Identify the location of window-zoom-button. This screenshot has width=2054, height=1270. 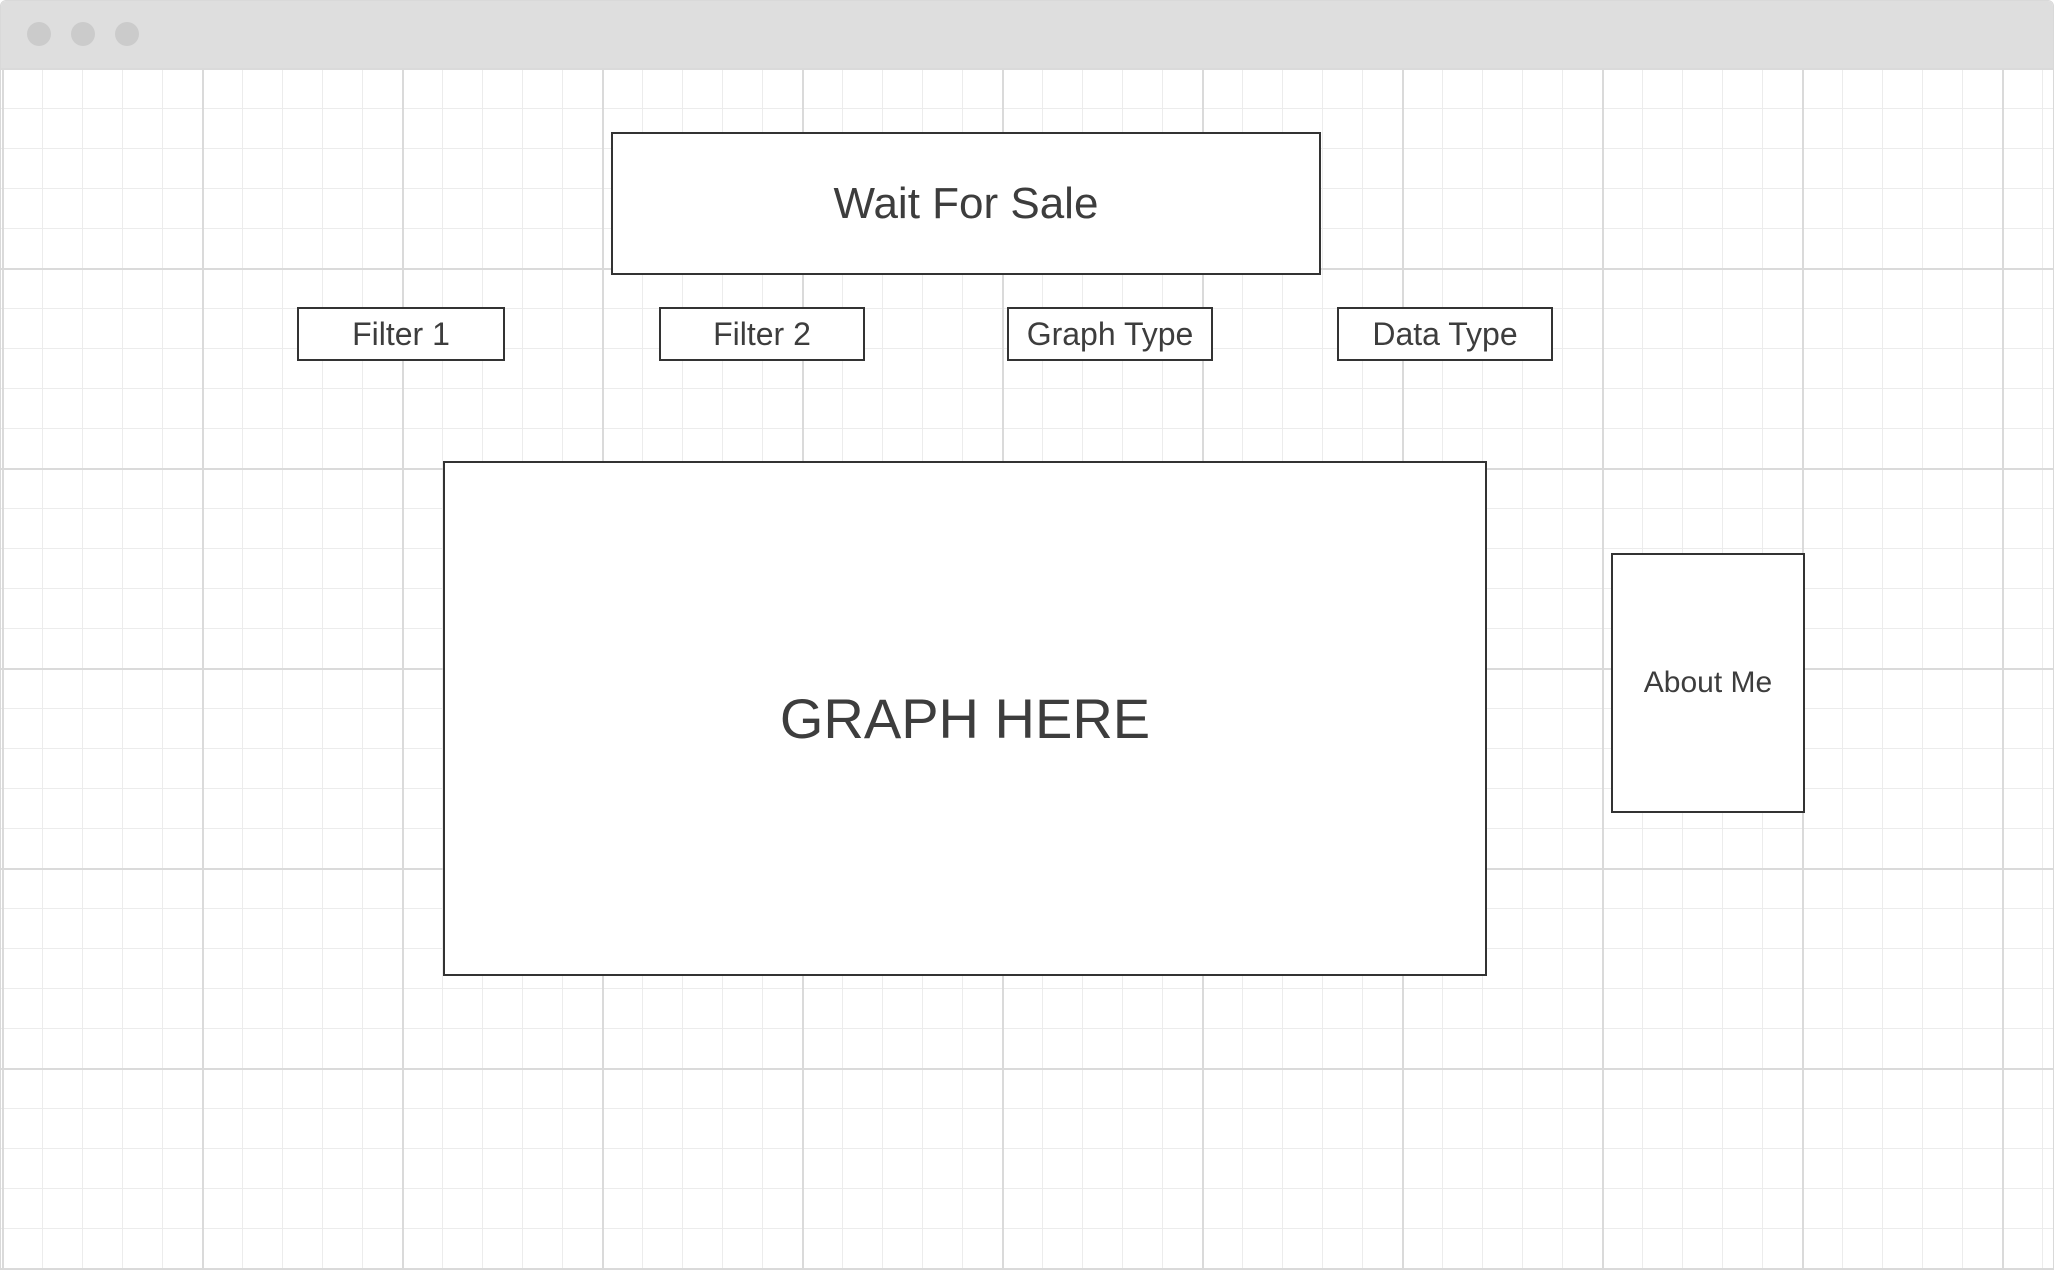
(127, 34).